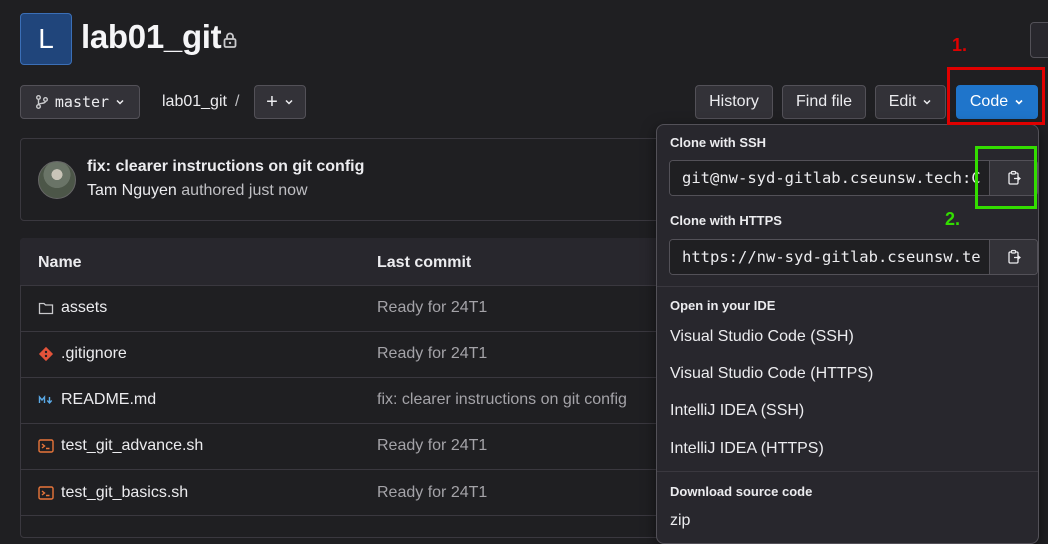 The height and width of the screenshot is (544, 1048). What do you see at coordinates (46, 308) in the screenshot?
I see `folder-icon` at bounding box center [46, 308].